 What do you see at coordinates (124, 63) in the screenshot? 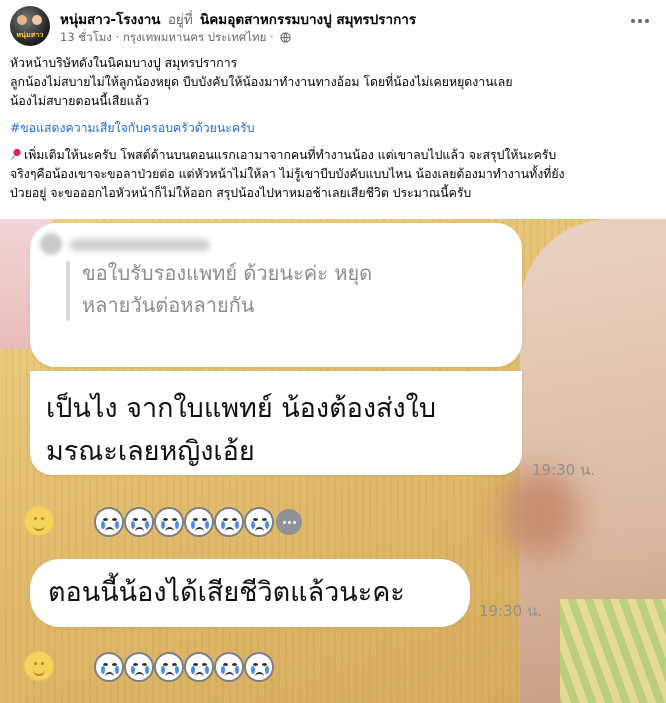
I see `caption-line: หัวหน้าบริษัทดังในนิคมบางปู สมุทรปราการ` at bounding box center [124, 63].